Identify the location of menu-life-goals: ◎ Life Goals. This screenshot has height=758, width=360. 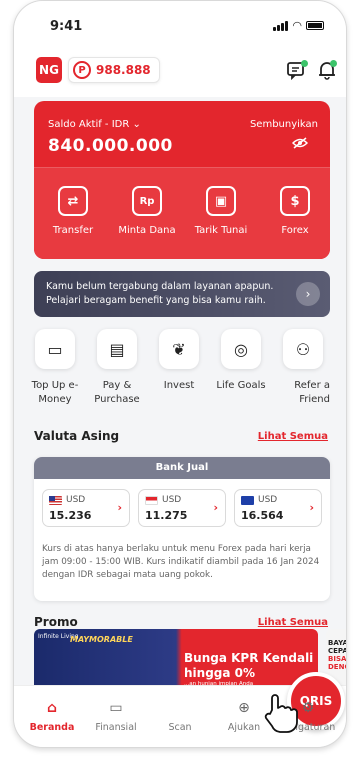
(241, 361).